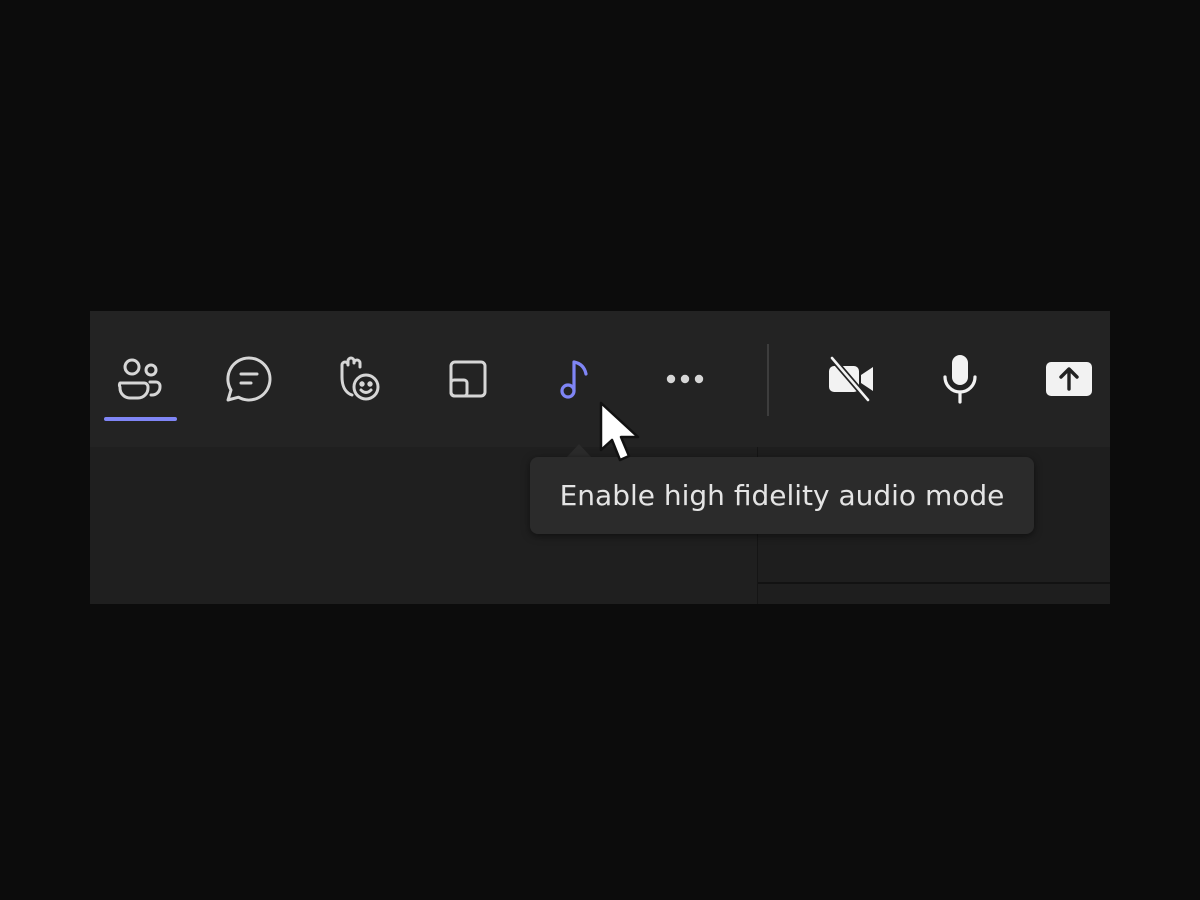 This screenshot has height=900, width=1200. I want to click on more-options-icon, so click(685, 379).